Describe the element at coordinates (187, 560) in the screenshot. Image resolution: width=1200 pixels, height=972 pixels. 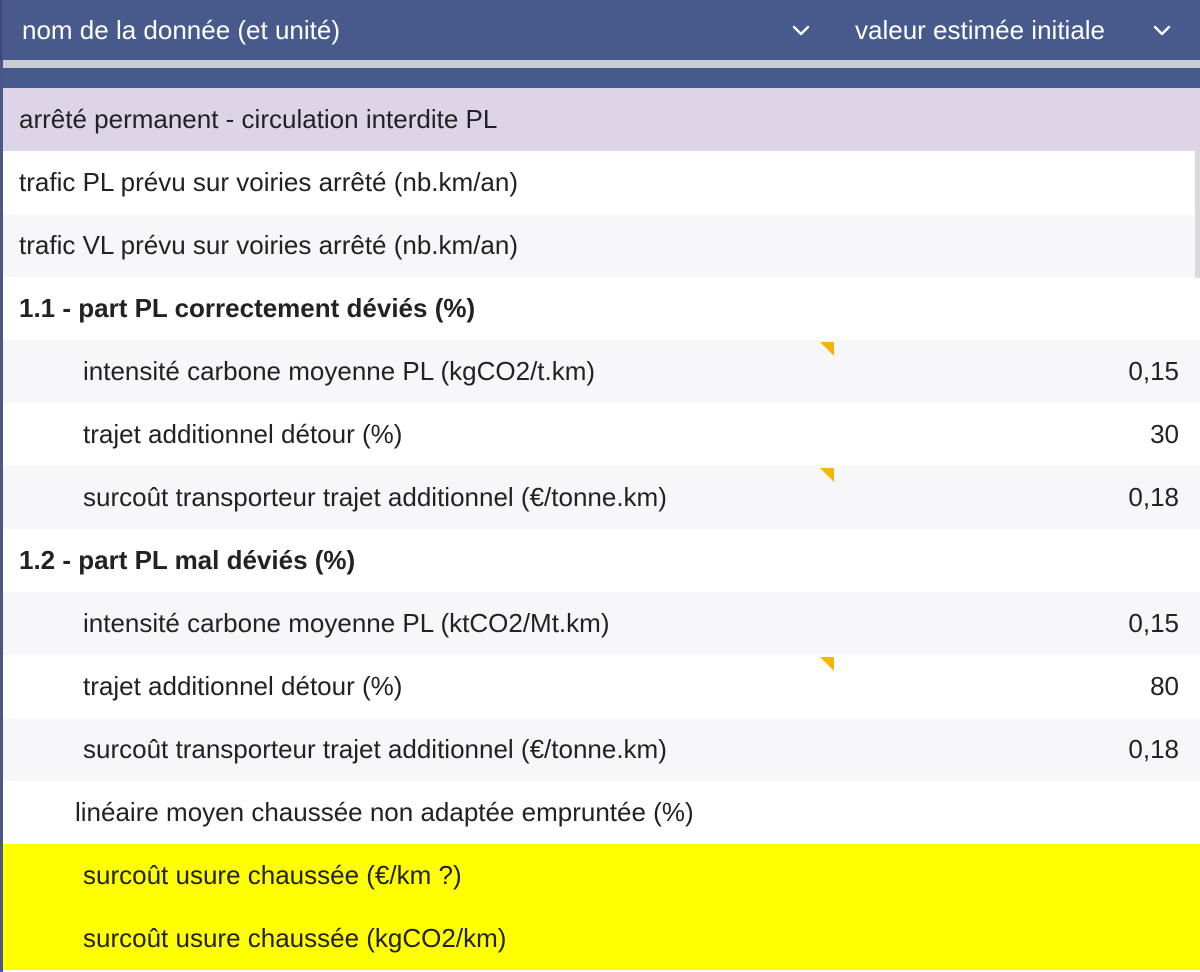
I see `row-label: 1.2 - part PL mal déviés (%)` at that location.